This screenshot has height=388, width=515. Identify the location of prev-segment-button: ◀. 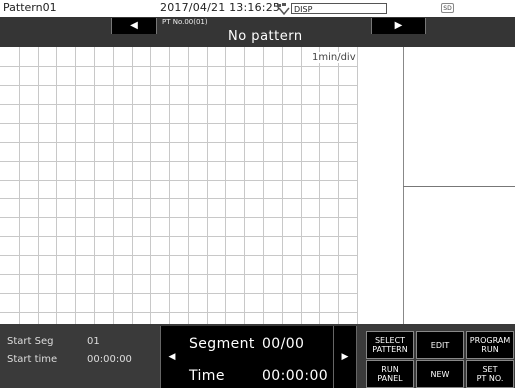
(172, 357).